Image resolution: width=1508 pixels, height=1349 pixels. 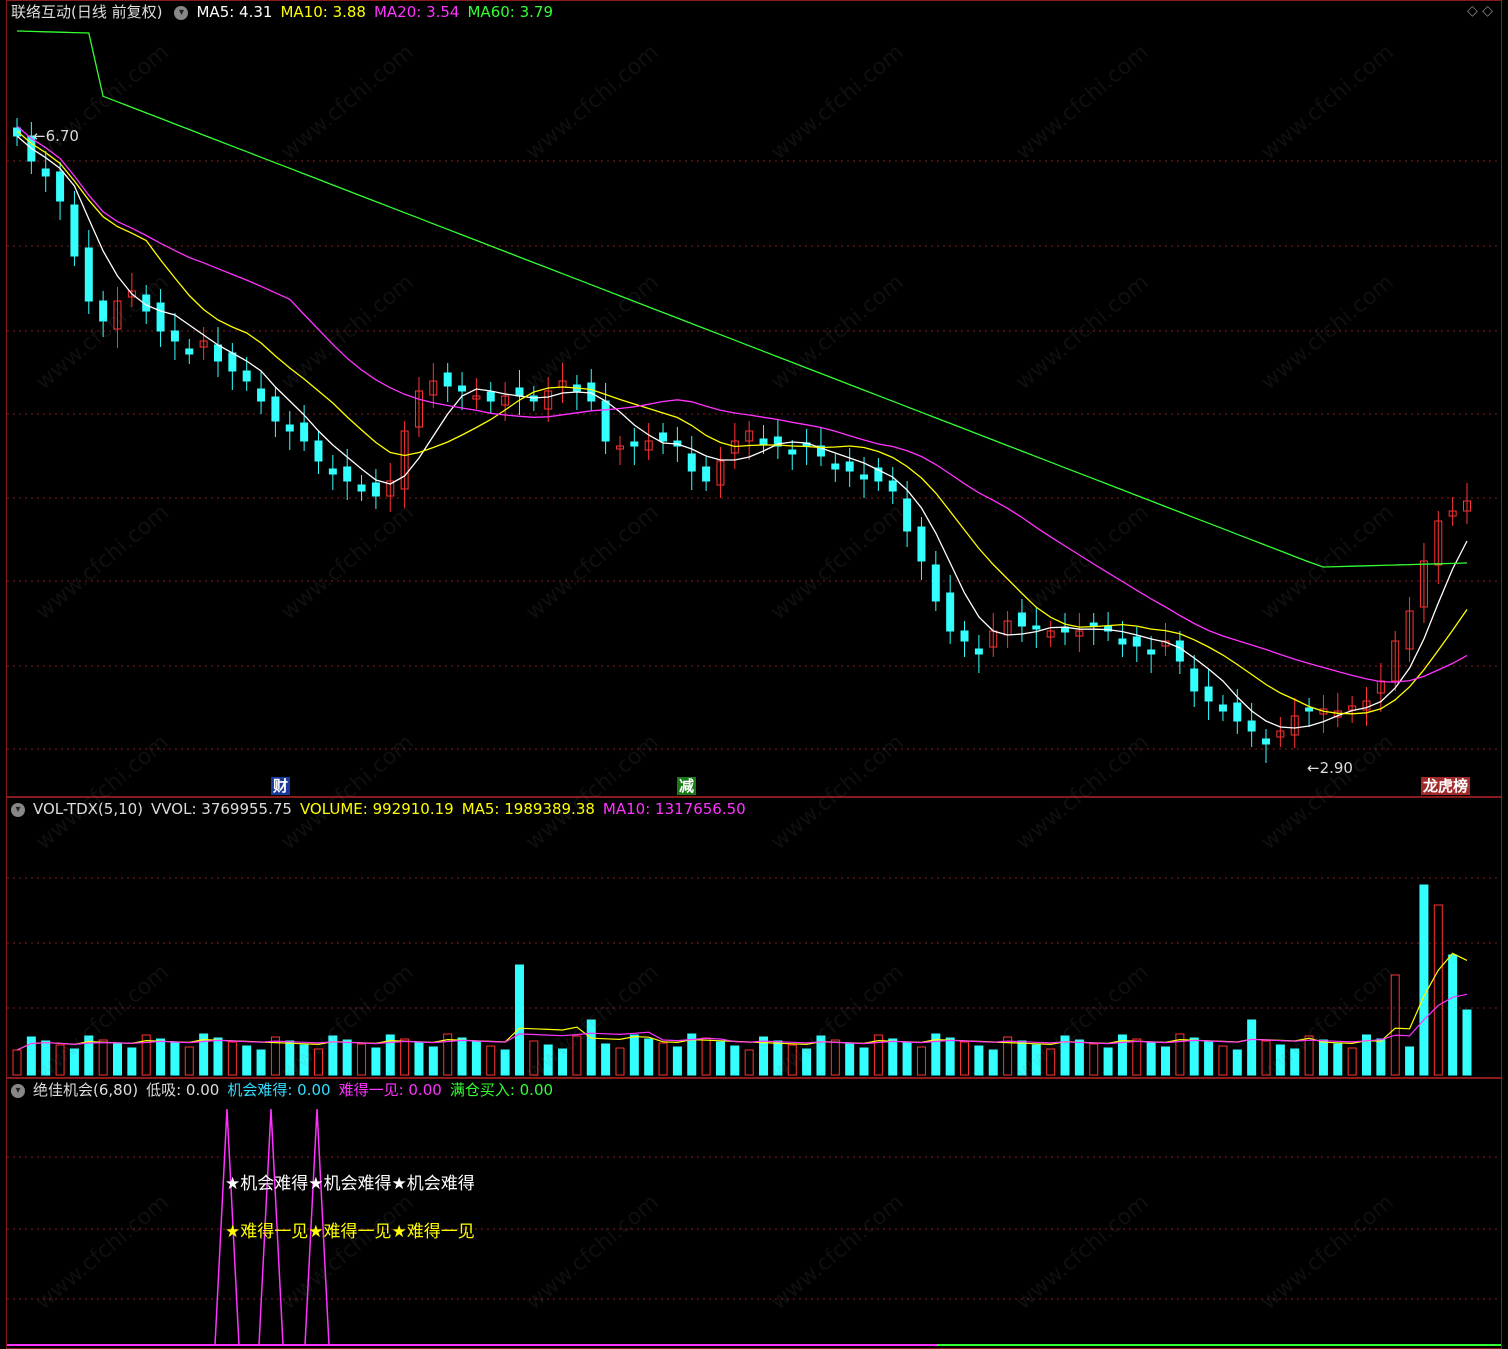 What do you see at coordinates (501, 1090) in the screenshot?
I see `ind-label-3: 满仓买入: 0.00` at bounding box center [501, 1090].